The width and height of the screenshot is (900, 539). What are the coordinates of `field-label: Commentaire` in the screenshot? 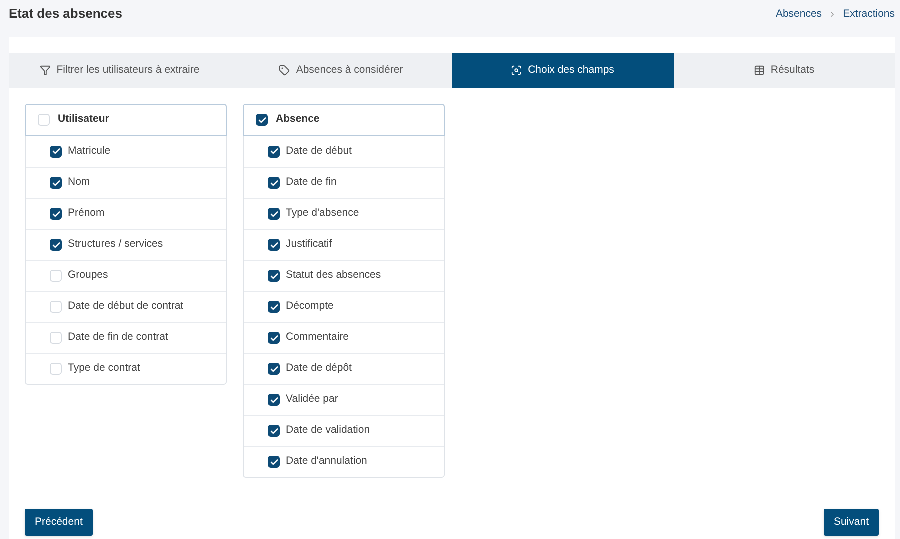 It's located at (318, 338).